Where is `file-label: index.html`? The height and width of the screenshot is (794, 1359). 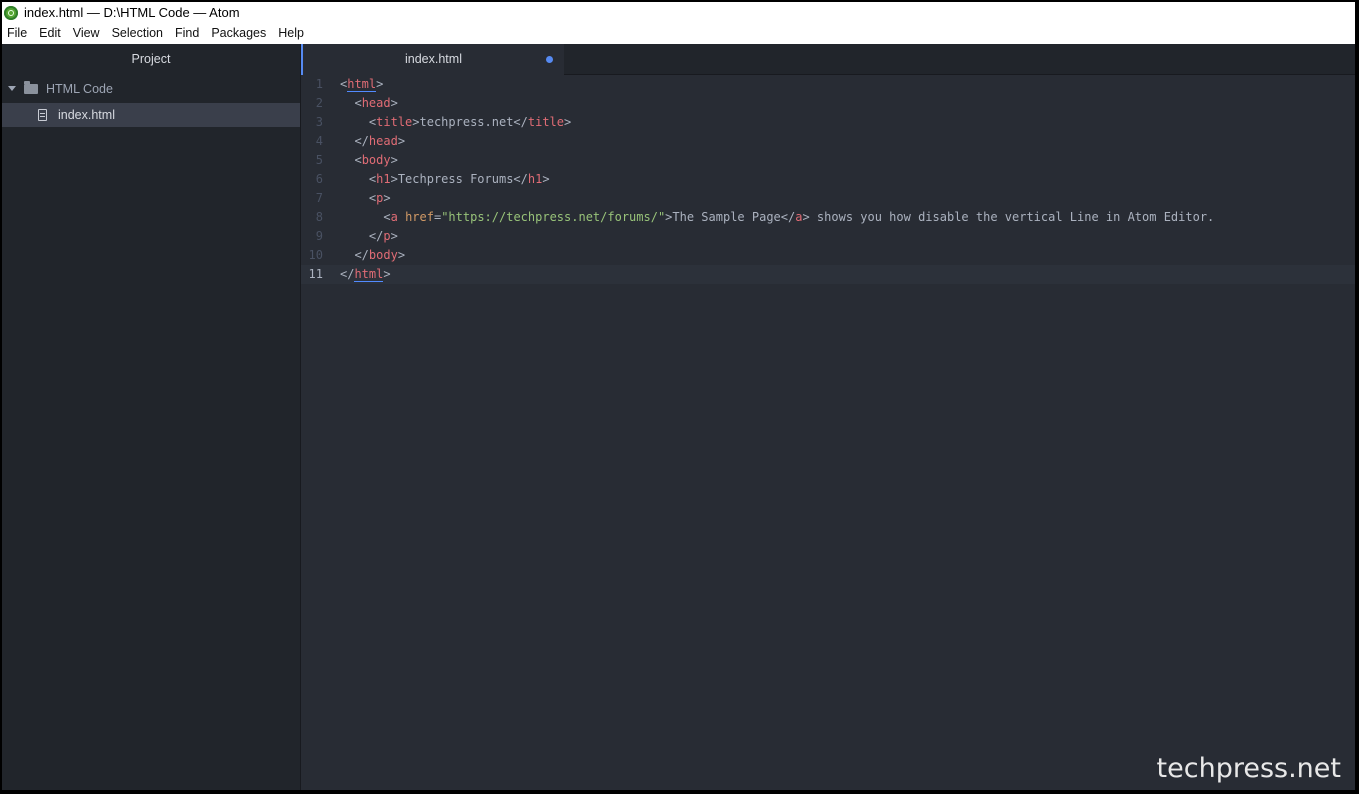 file-label: index.html is located at coordinates (86, 115).